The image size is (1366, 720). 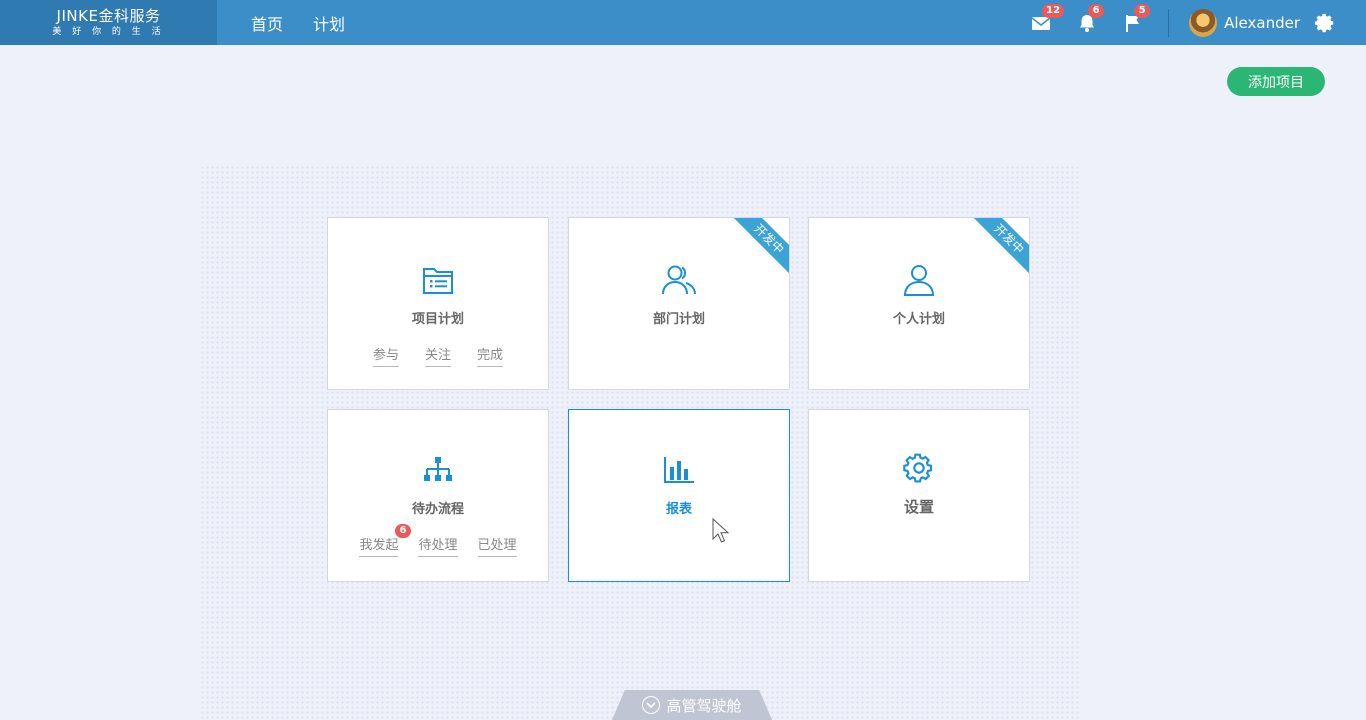 What do you see at coordinates (1276, 81) in the screenshot?
I see `add-project-button: 添加项目` at bounding box center [1276, 81].